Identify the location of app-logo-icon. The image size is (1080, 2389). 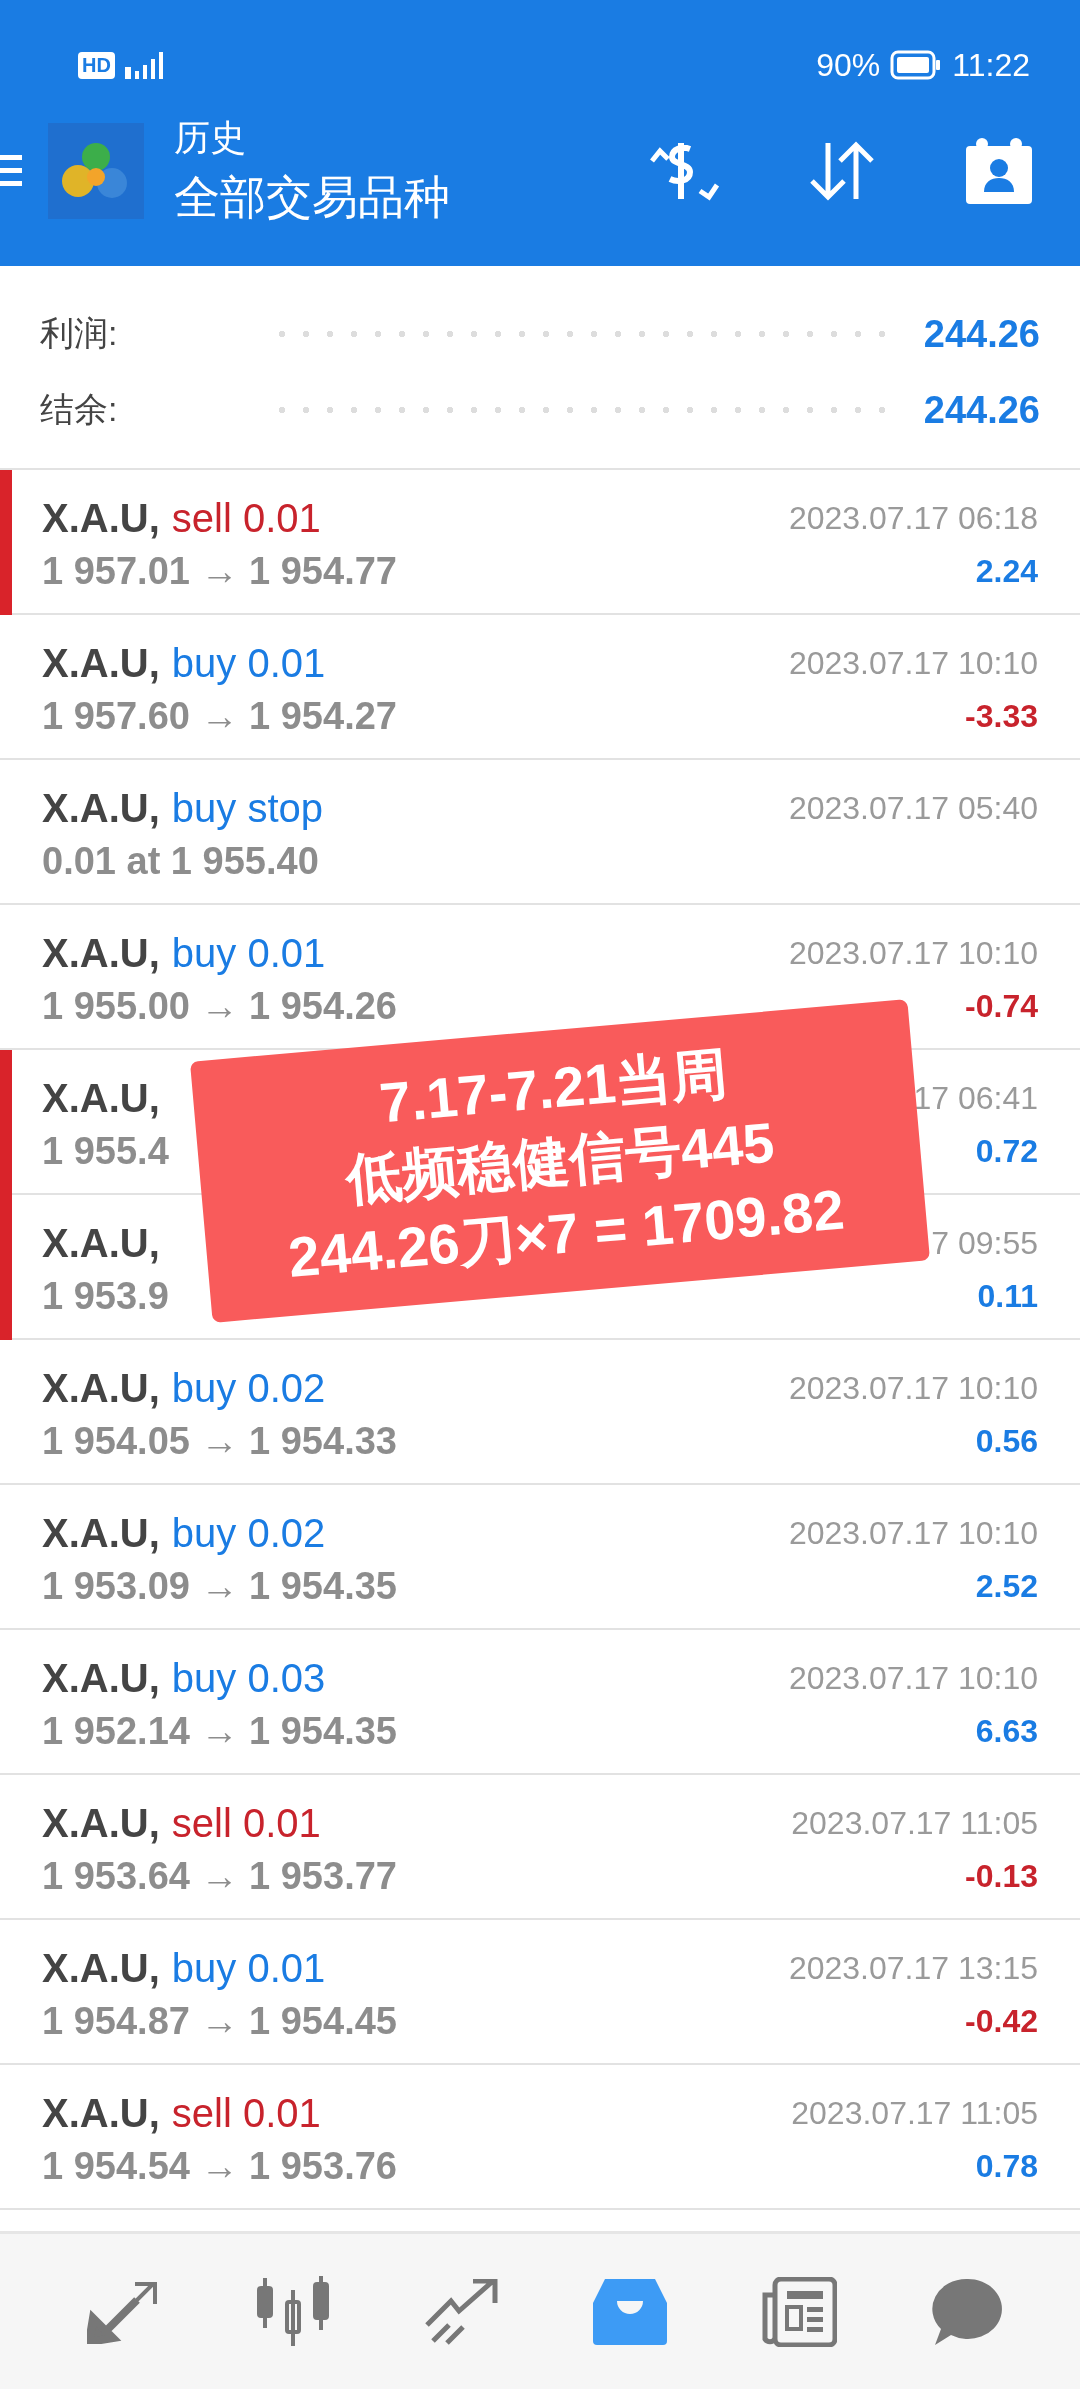
(96, 171).